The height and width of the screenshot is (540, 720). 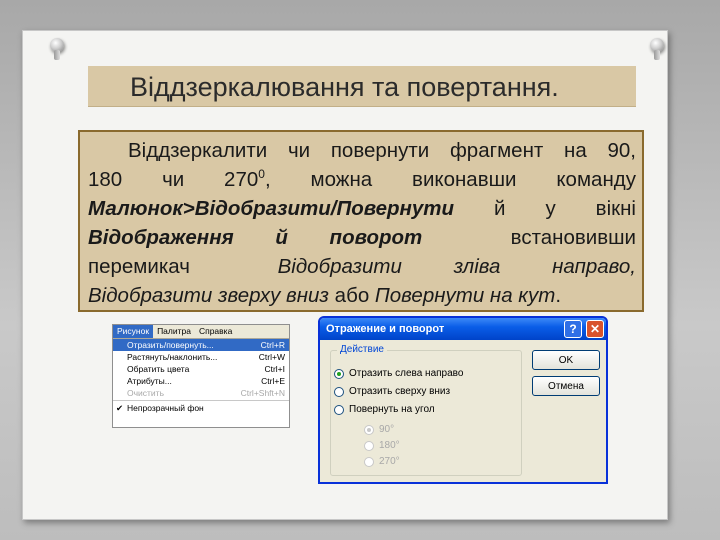 What do you see at coordinates (344, 87) in the screenshot?
I see `slide-title: Віддзеркалювання та повертання.` at bounding box center [344, 87].